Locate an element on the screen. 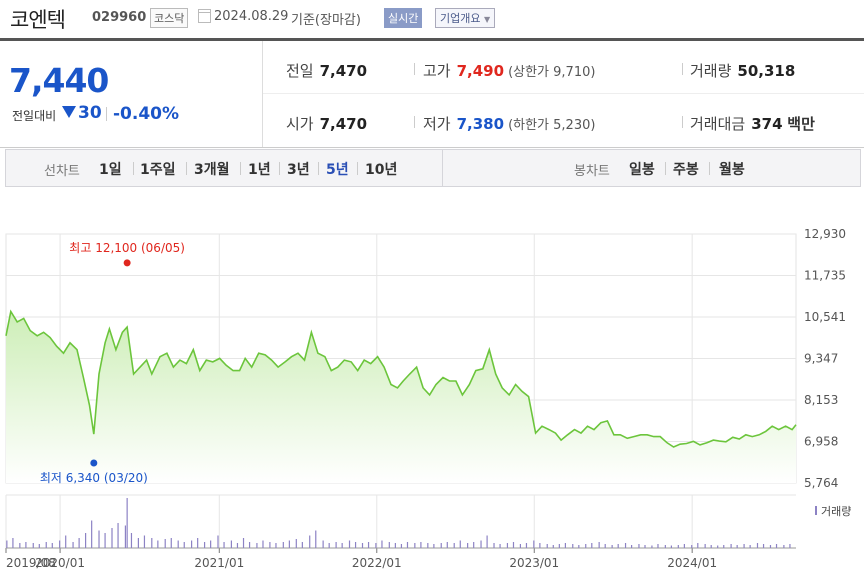 The height and width of the screenshot is (579, 864). x-tick-label: 2021/01 is located at coordinates (219, 563).